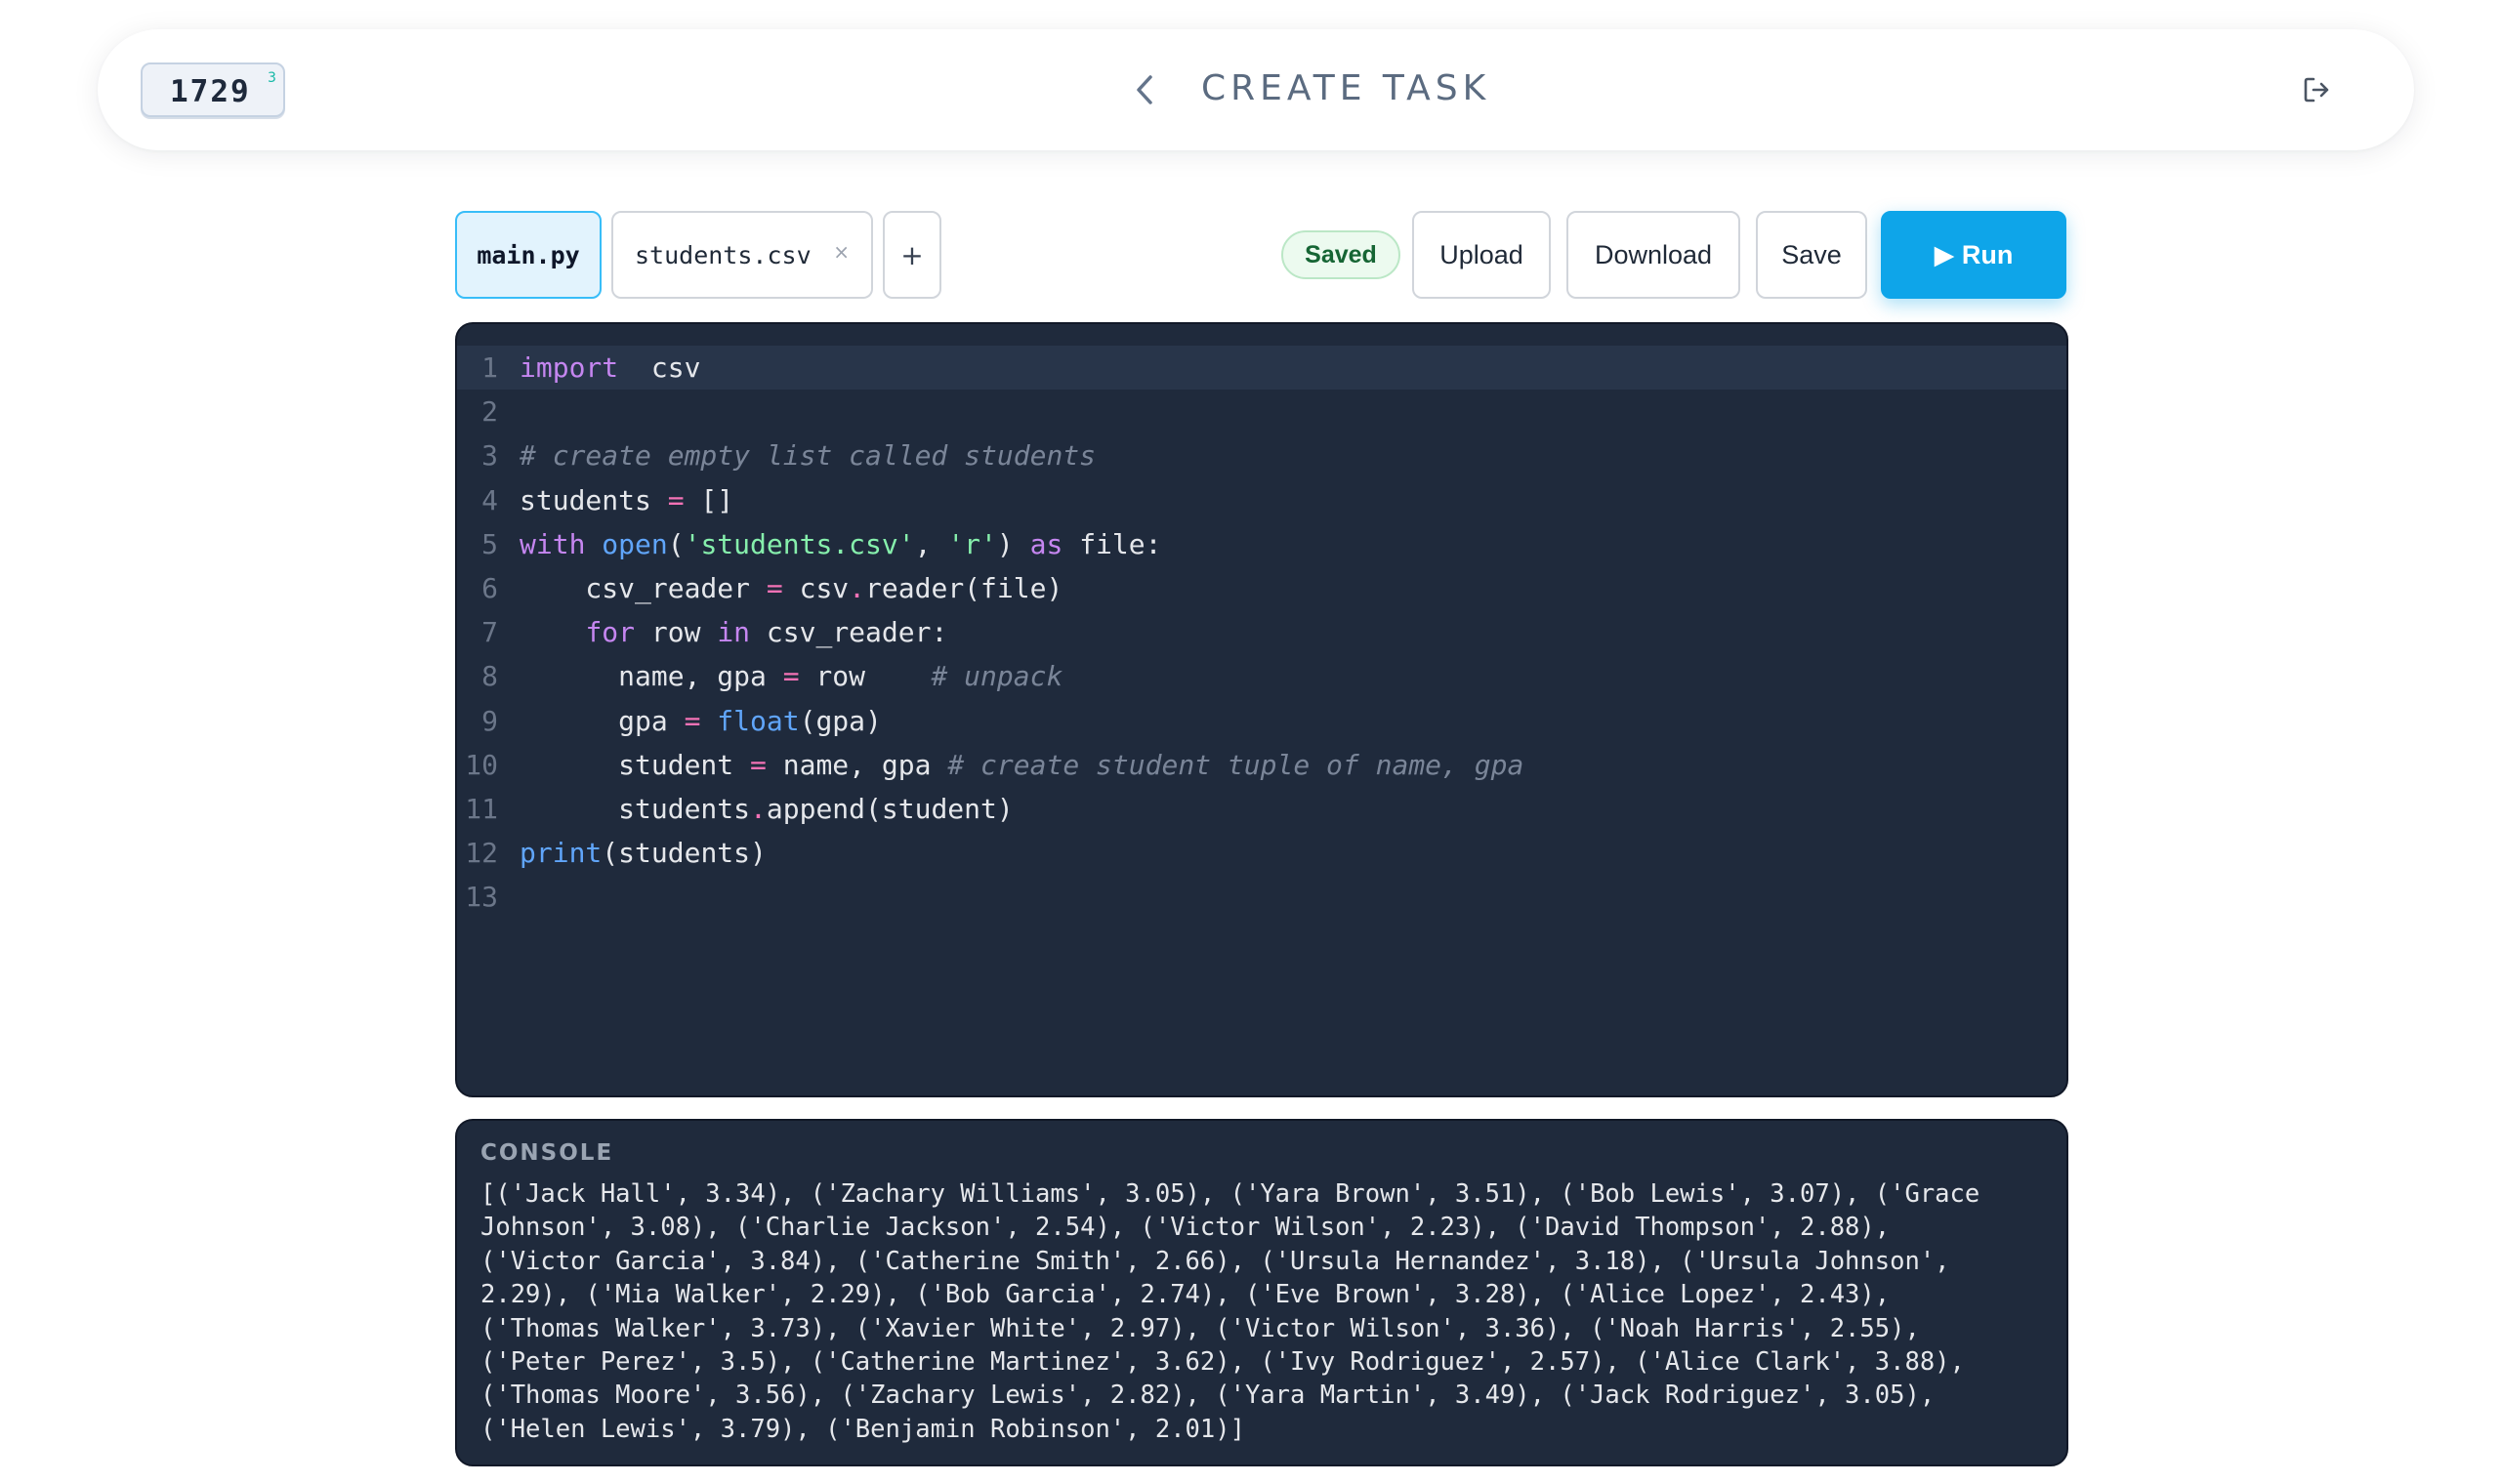 The image size is (2500, 1484). What do you see at coordinates (489, 589) in the screenshot?
I see `line-number: 6` at bounding box center [489, 589].